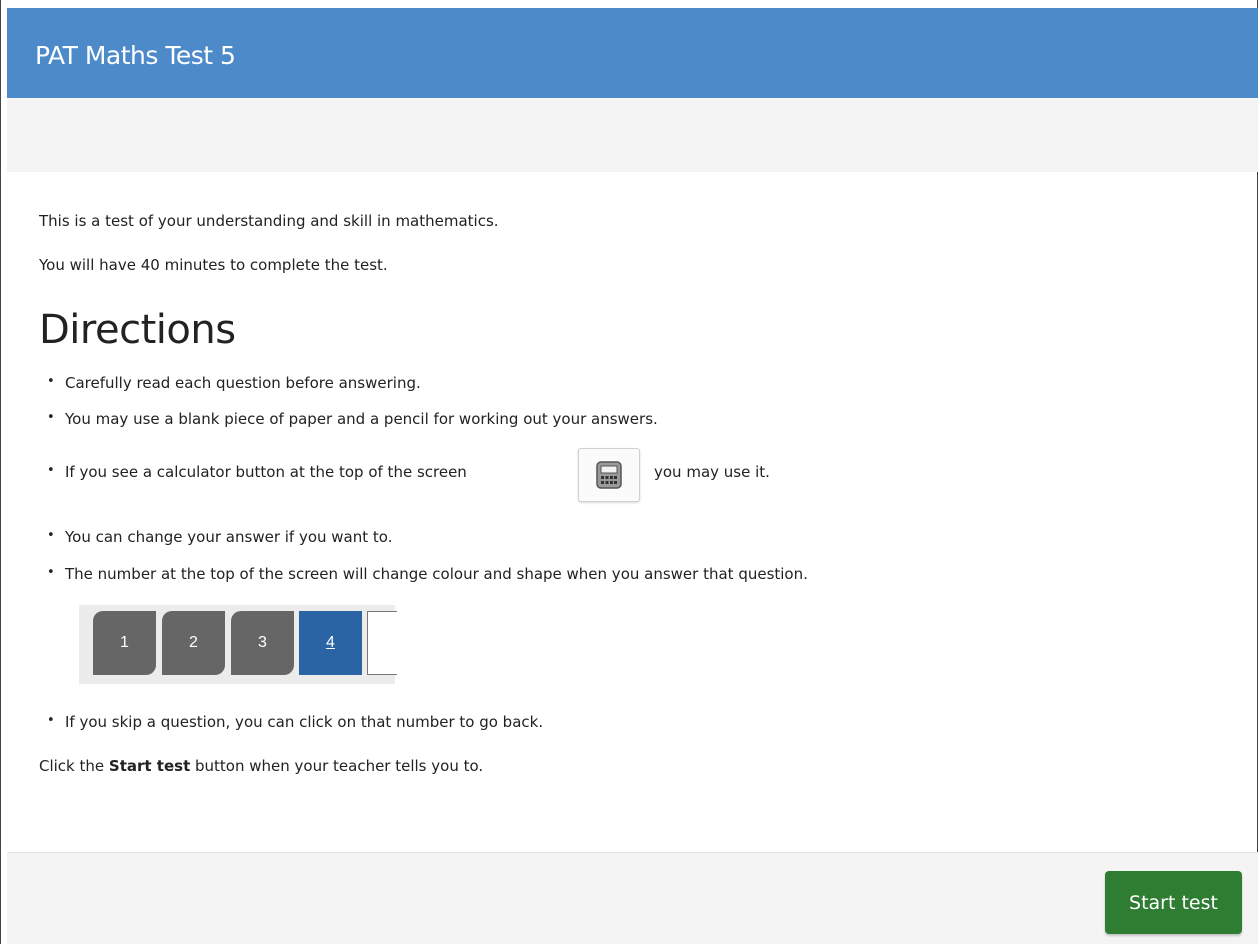  What do you see at coordinates (135, 55) in the screenshot?
I see `page-title: PAT Maths Test 5` at bounding box center [135, 55].